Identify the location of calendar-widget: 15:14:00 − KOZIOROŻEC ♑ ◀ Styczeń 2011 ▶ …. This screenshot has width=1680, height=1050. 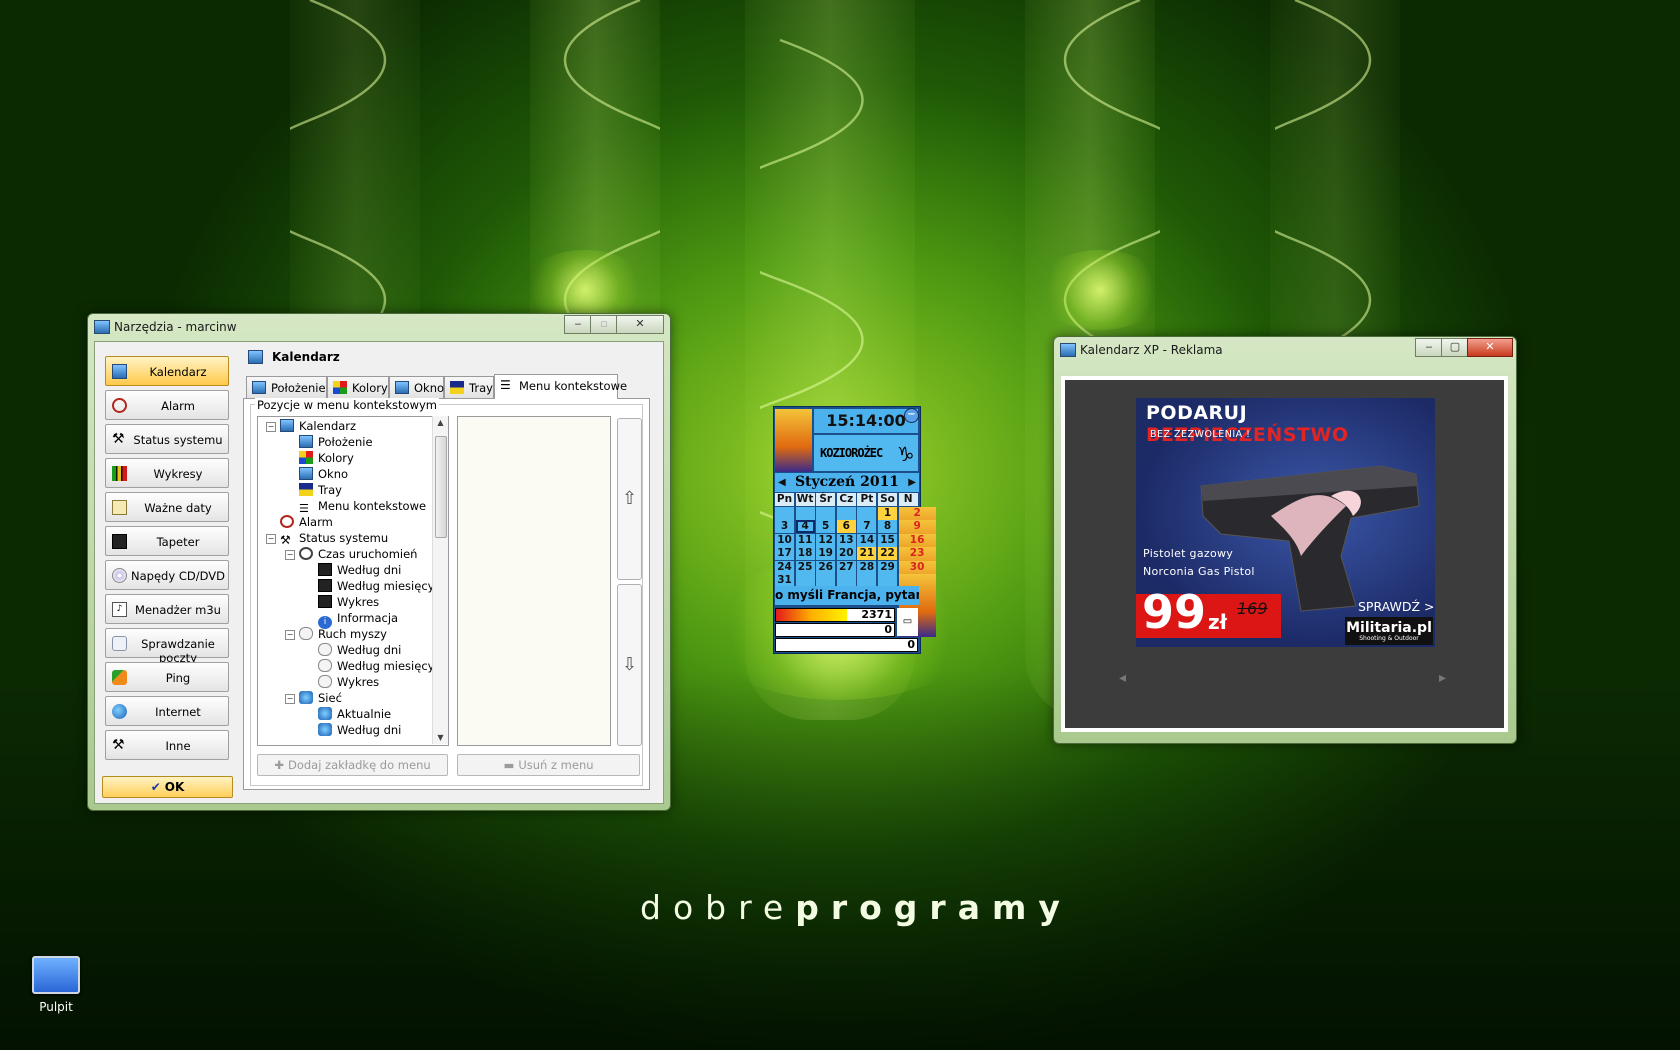
(854, 530).